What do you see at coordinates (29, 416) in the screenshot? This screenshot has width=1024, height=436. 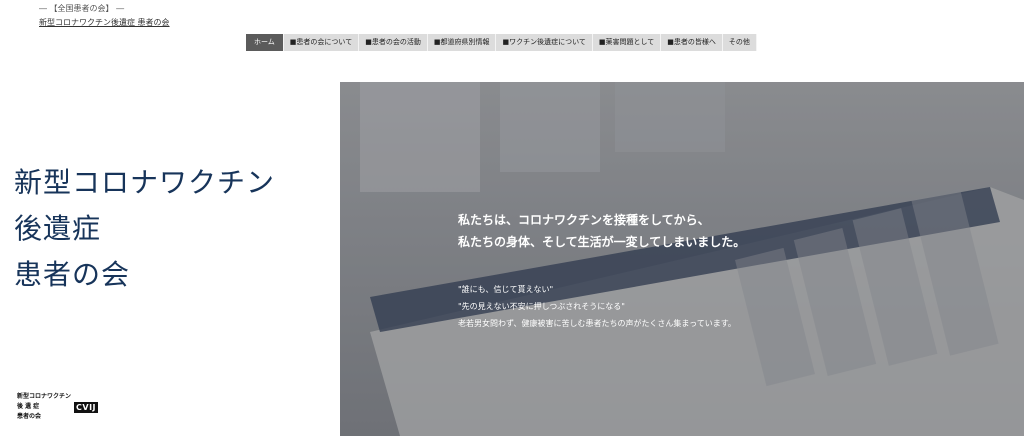 I see `logo-line: 患者の会` at bounding box center [29, 416].